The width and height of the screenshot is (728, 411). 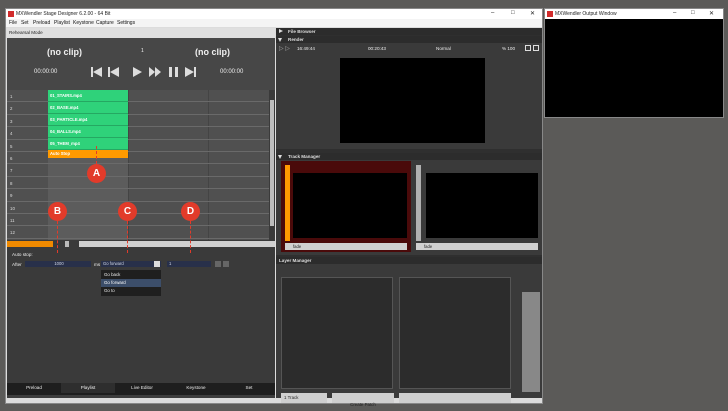 I want to click on playlist-scrollbar, so click(x=272, y=165).